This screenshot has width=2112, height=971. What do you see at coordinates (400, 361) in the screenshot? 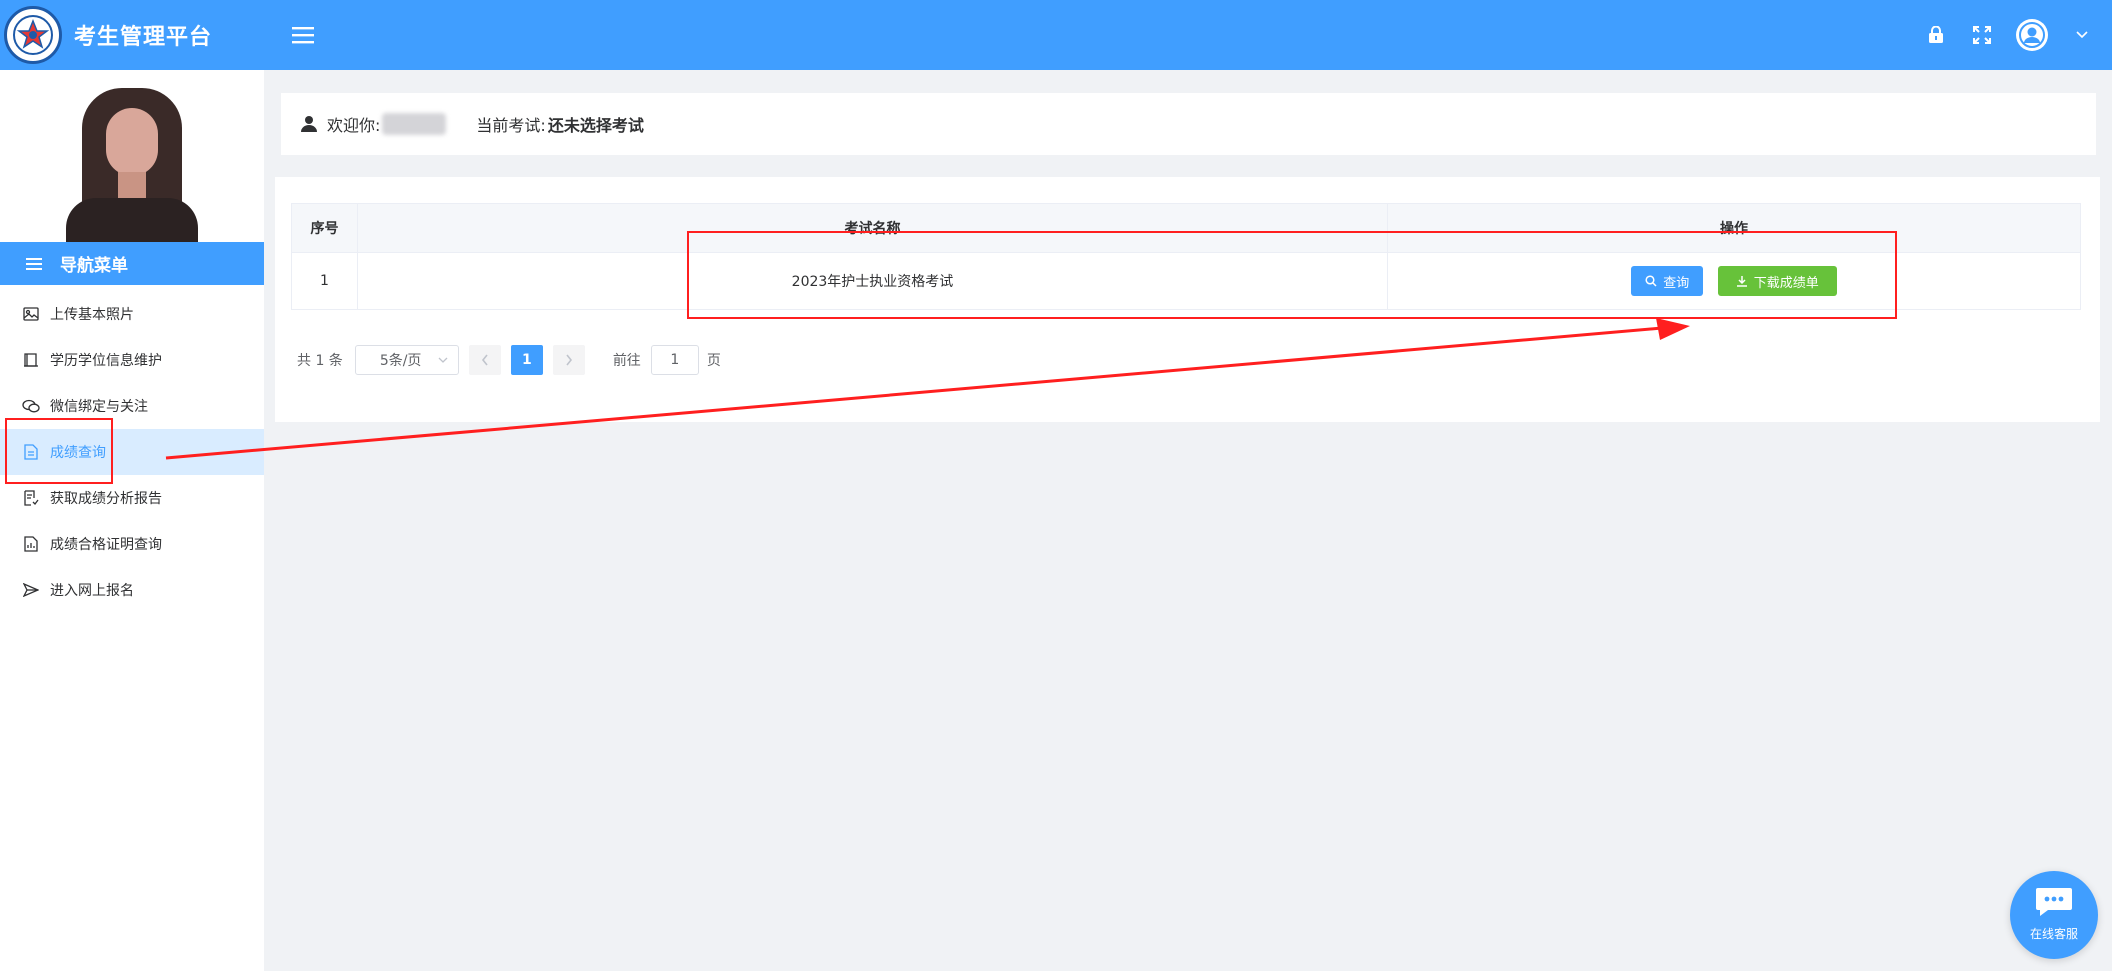
I see `page-size-value: 5条/页` at bounding box center [400, 361].